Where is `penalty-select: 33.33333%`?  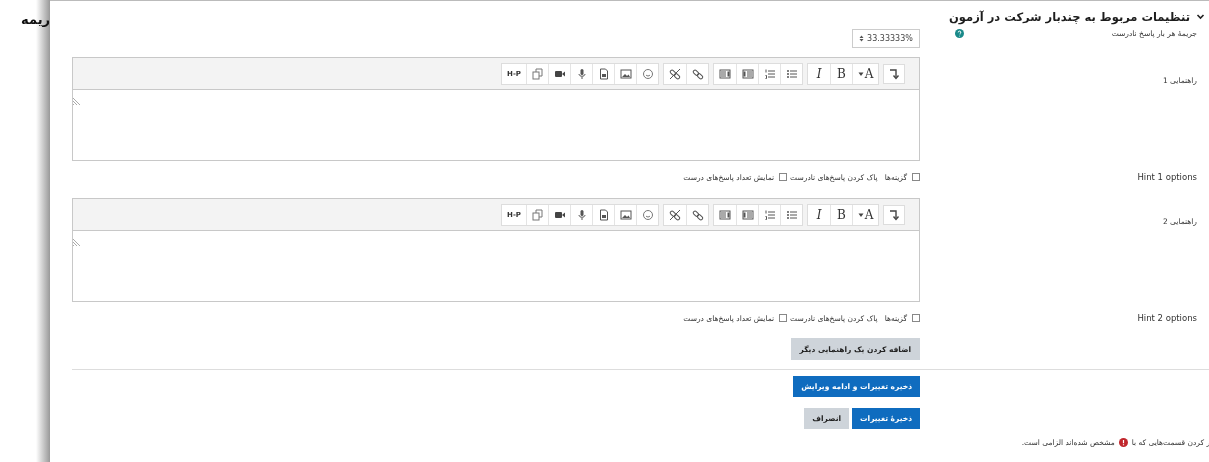 penalty-select: 33.33333% is located at coordinates (886, 38).